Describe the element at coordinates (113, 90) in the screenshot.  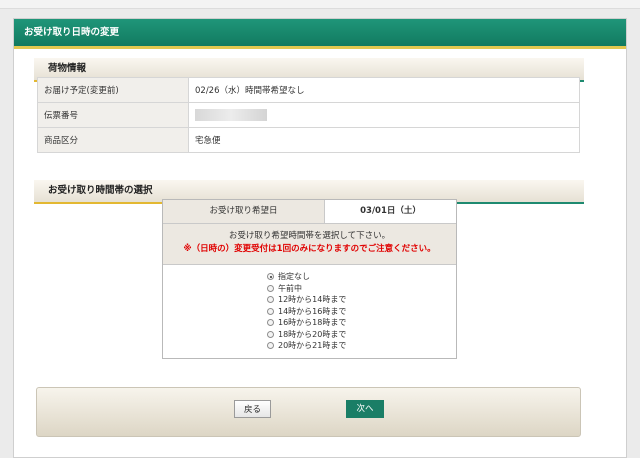
I see `row-label: お届け予定(変更前)` at that location.